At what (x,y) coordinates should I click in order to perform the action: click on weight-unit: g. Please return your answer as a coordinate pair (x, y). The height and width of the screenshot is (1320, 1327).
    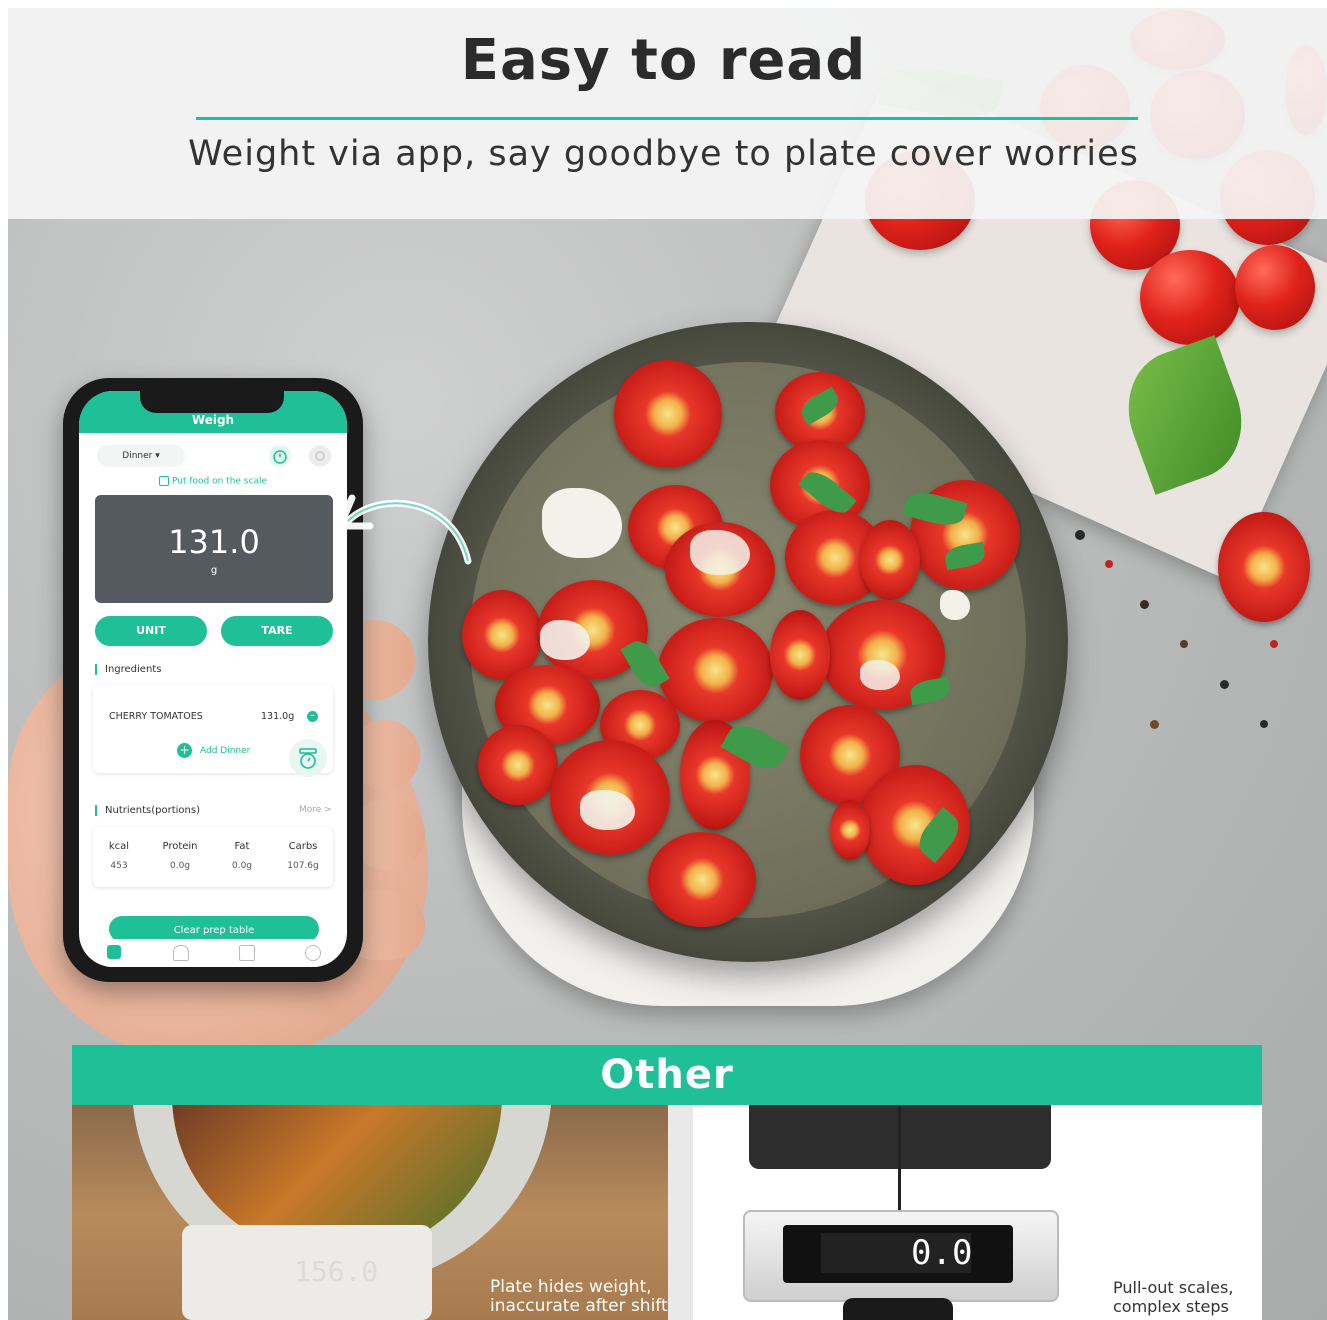
    Looking at the image, I should click on (214, 570).